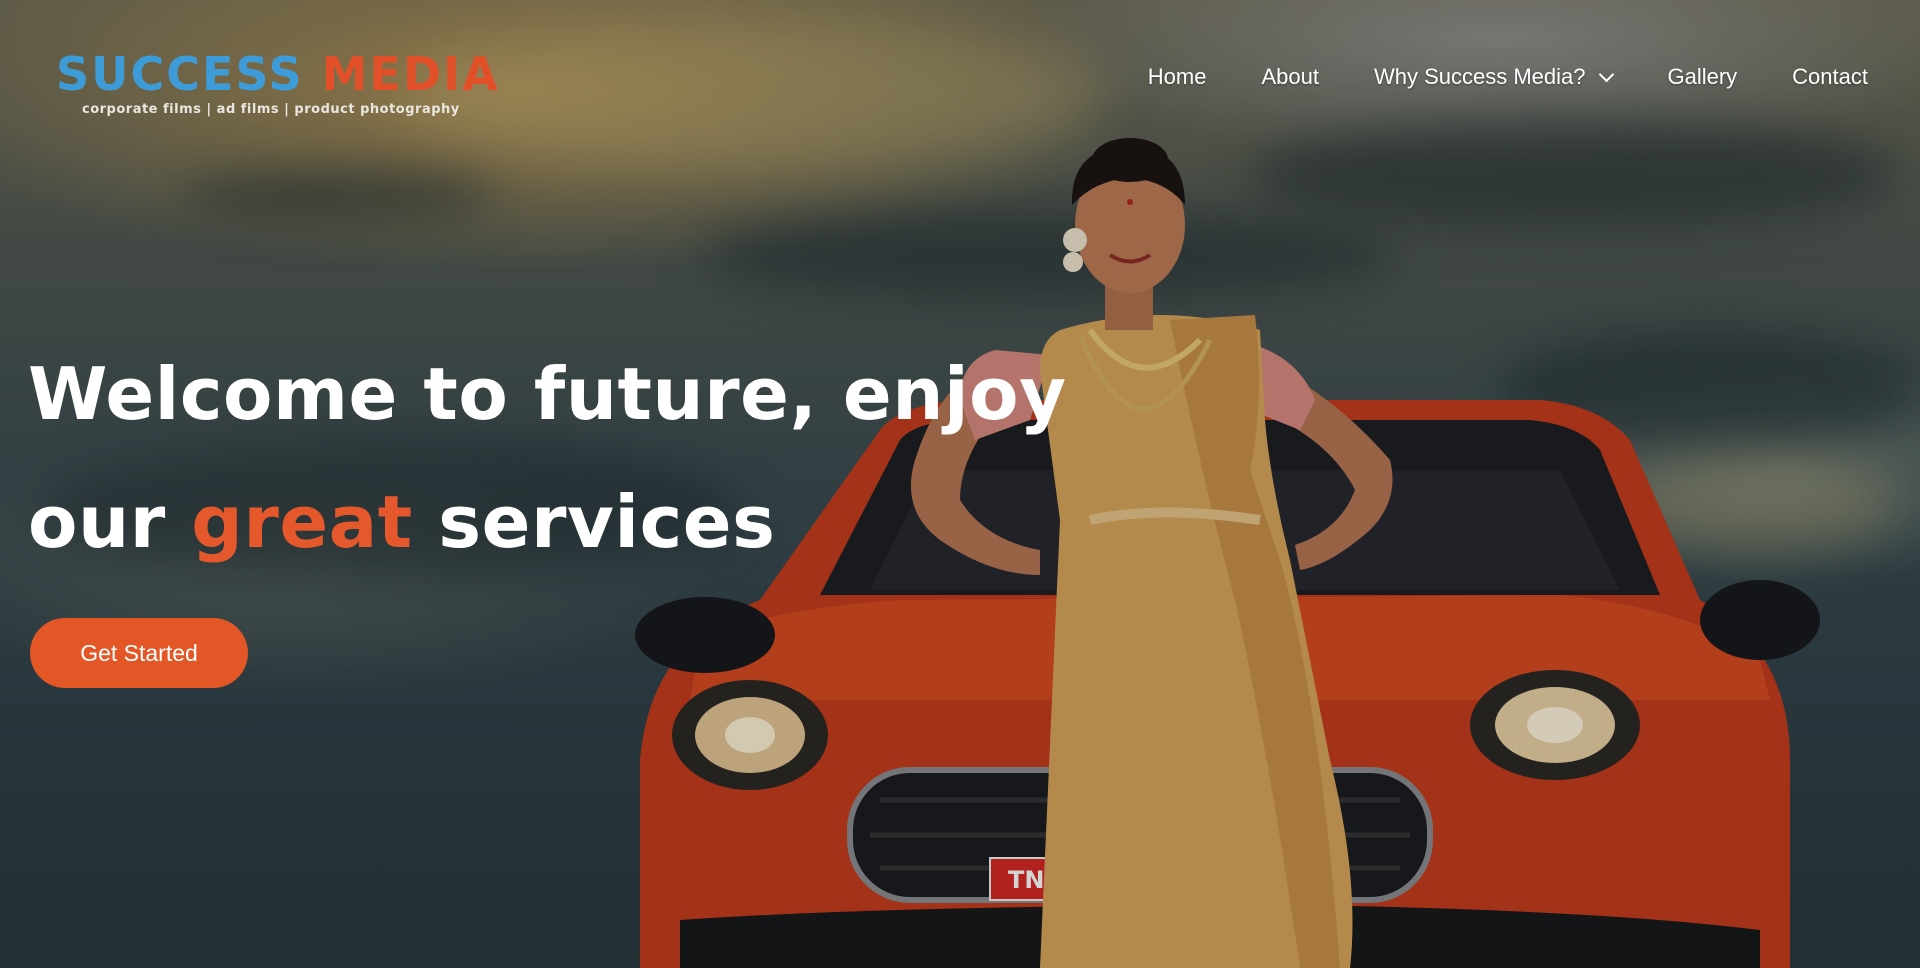 This screenshot has height=968, width=1920. Describe the element at coordinates (1607, 74) in the screenshot. I see `chevron-down-icon` at that location.